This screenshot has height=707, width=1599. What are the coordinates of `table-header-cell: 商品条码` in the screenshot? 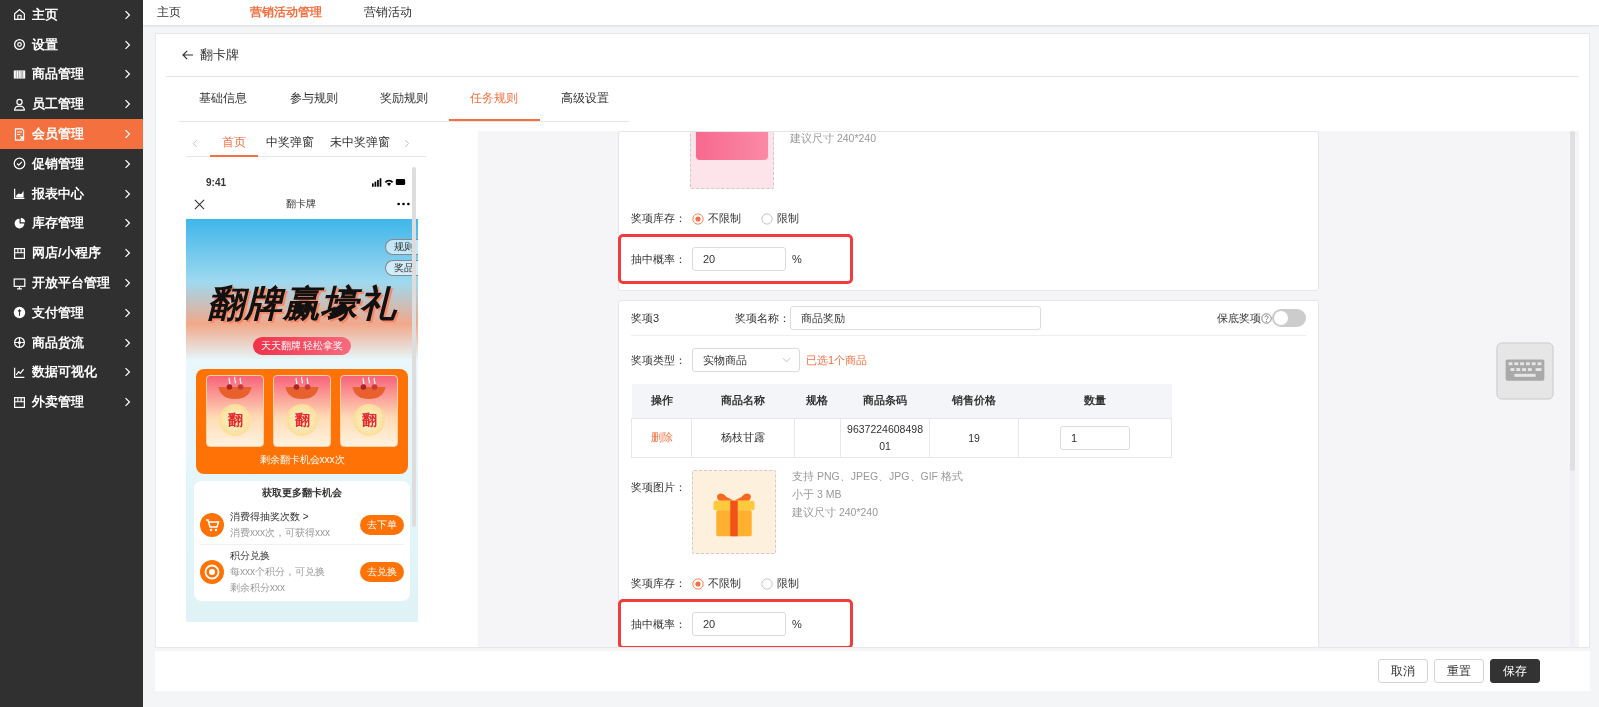 It's located at (885, 401).